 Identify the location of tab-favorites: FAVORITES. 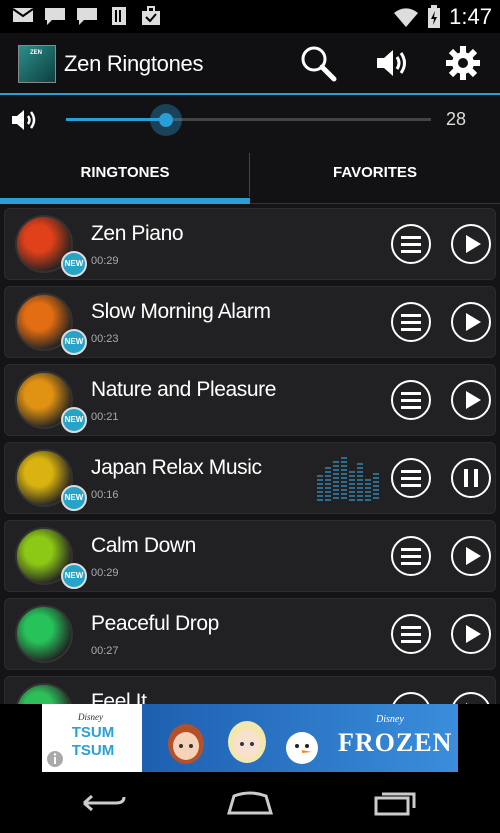
(375, 175).